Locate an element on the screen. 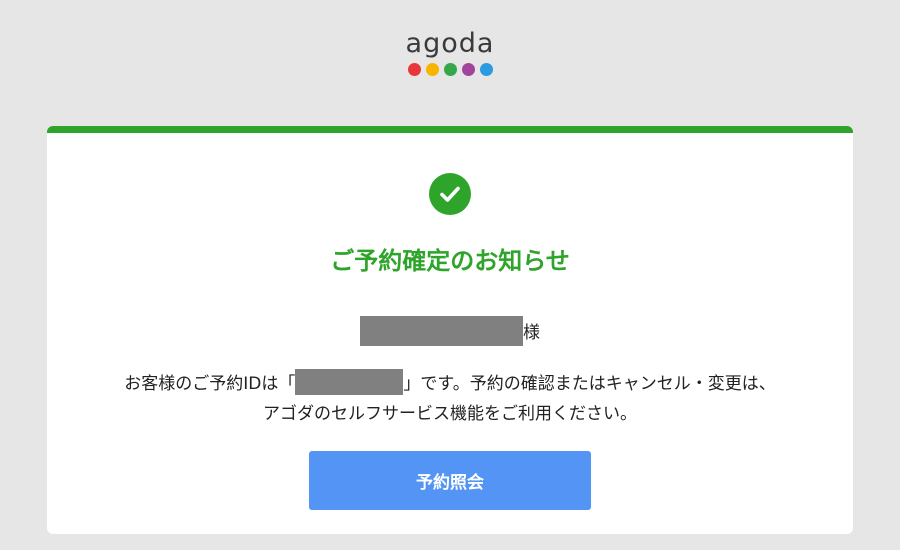 The height and width of the screenshot is (550, 900). logo-dots is located at coordinates (450, 69).